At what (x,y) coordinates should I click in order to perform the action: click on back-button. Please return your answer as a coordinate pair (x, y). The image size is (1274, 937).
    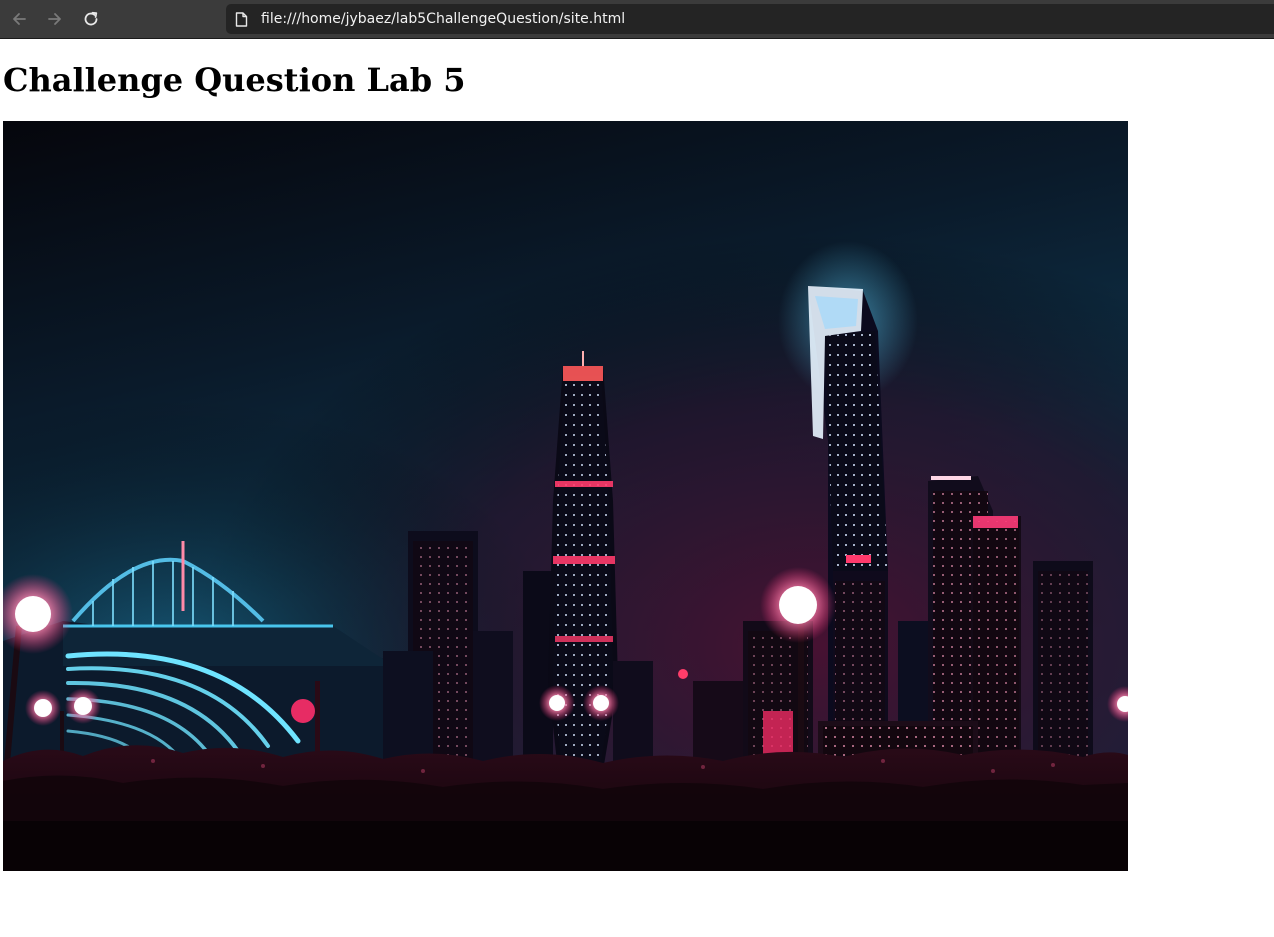
    Looking at the image, I should click on (19, 19).